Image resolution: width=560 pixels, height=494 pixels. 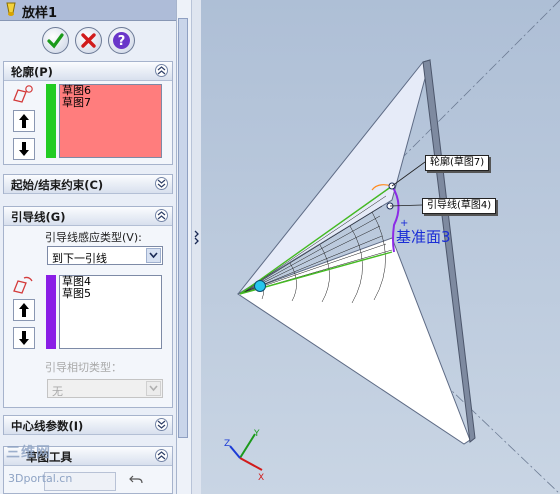 What do you see at coordinates (256, 434) in the screenshot?
I see `axis-y-label: Y` at bounding box center [256, 434].